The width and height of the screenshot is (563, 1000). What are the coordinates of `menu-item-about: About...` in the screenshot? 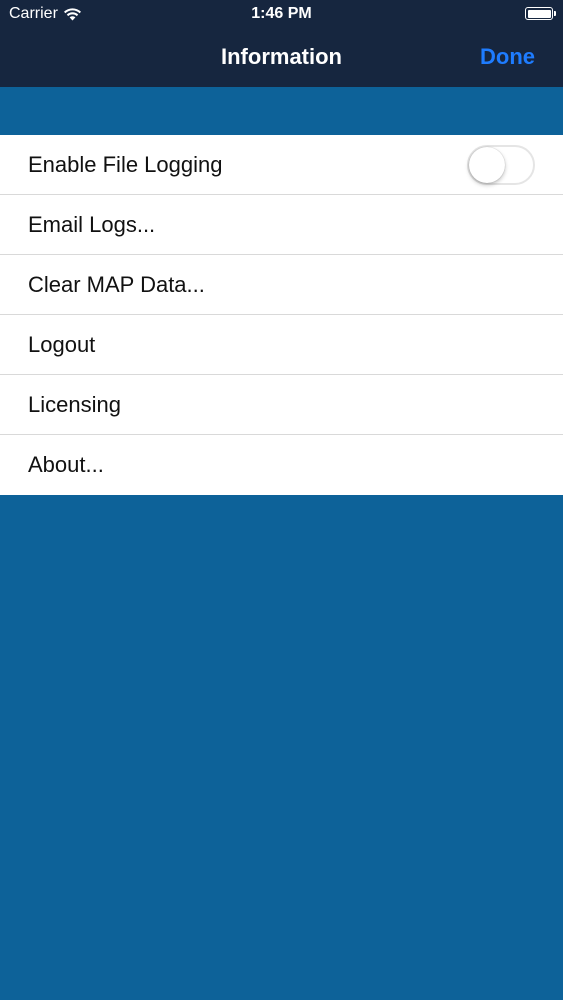 It's located at (281, 465).